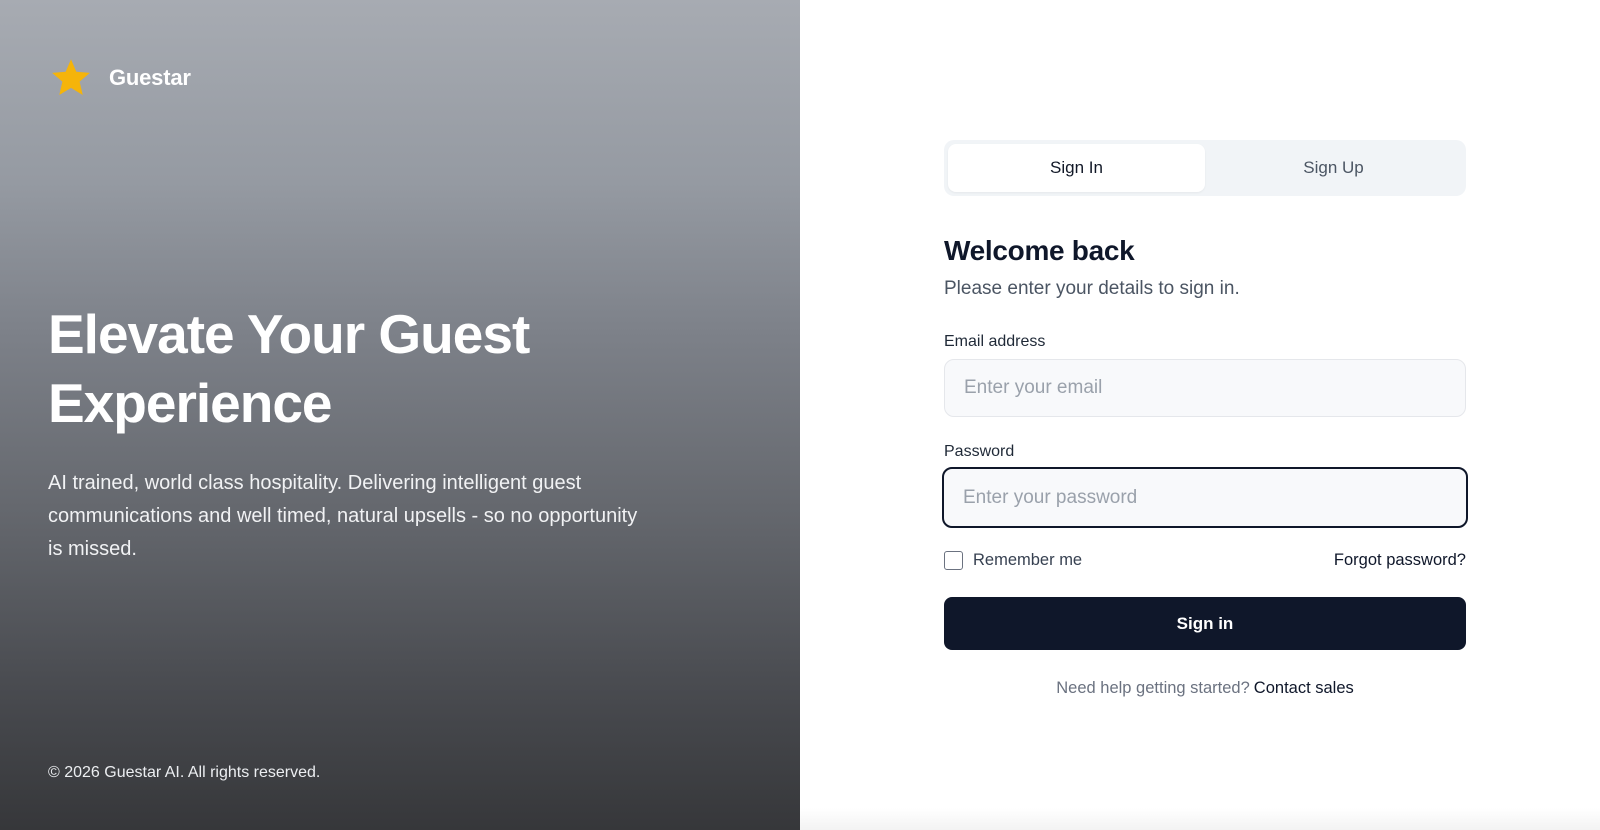 This screenshot has height=830, width=1600. What do you see at coordinates (289, 368) in the screenshot?
I see `hero-title: Elevate Your Guest Experience` at bounding box center [289, 368].